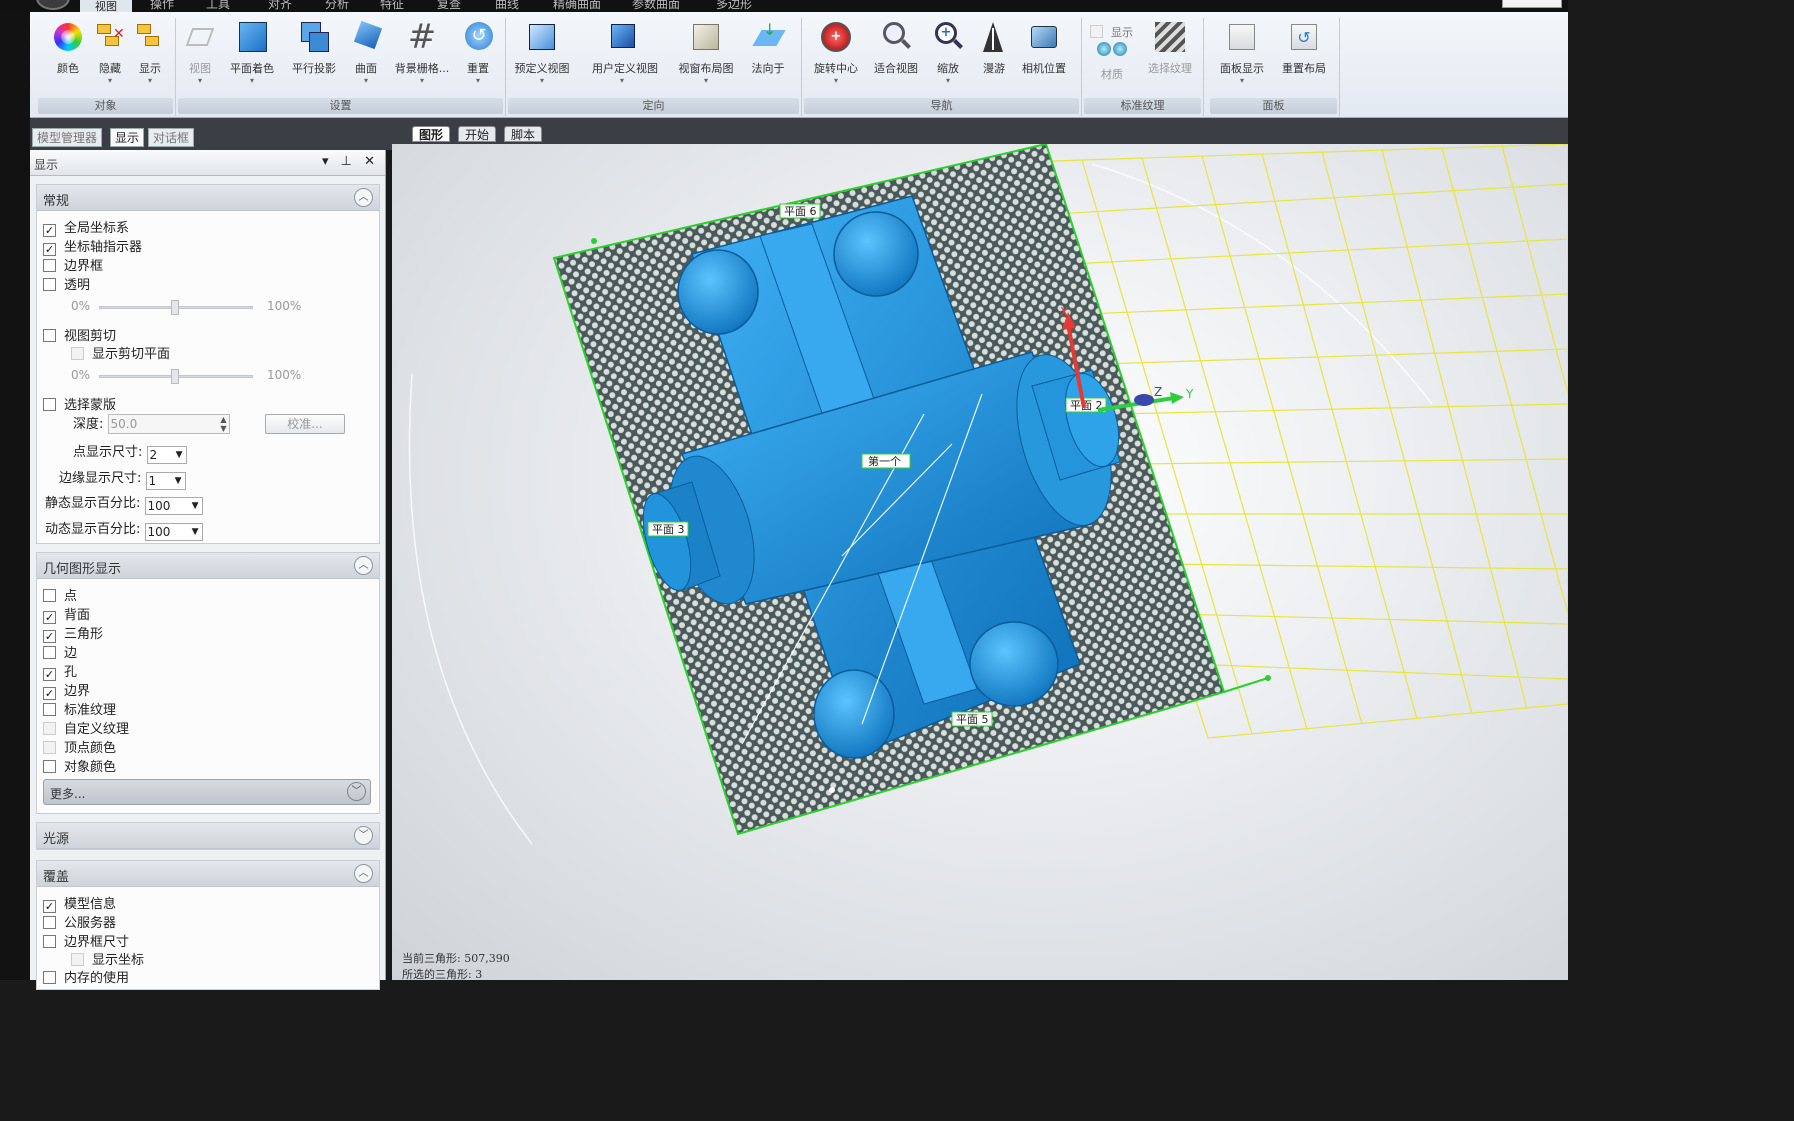  What do you see at coordinates (53, 5) in the screenshot?
I see `app-menu-button` at bounding box center [53, 5].